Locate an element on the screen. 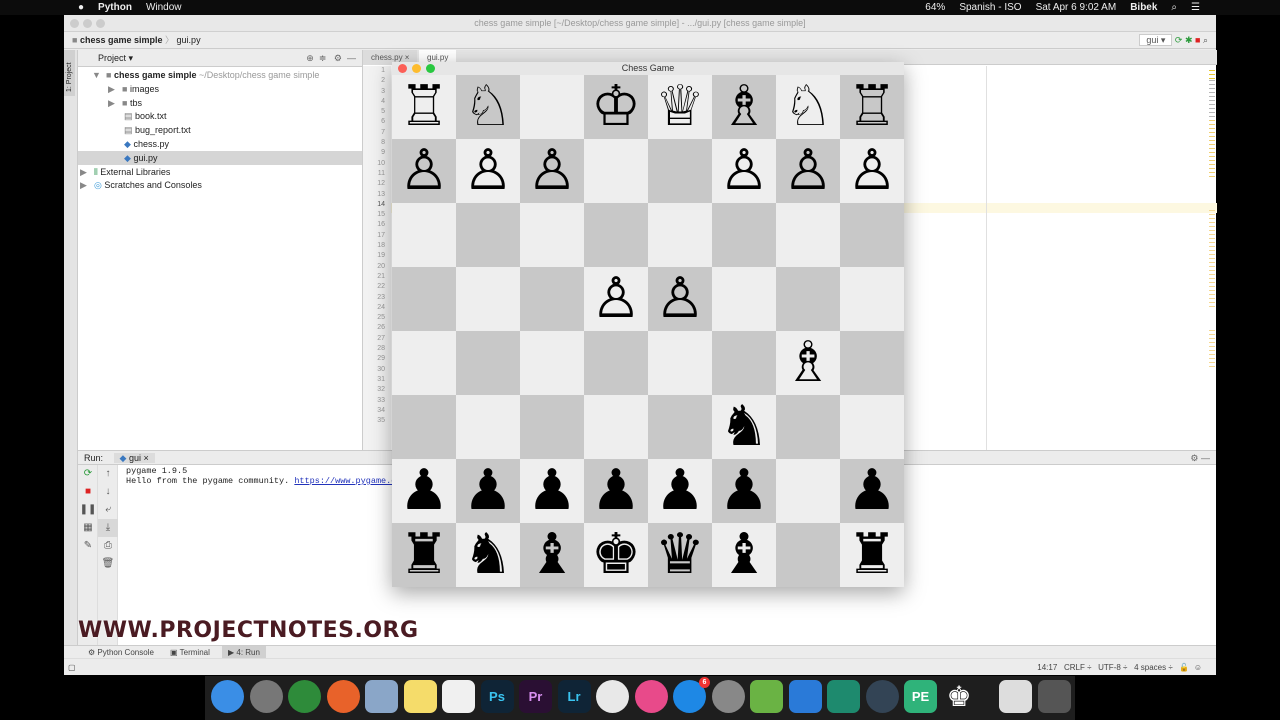  tree-item: ◆ gui.py is located at coordinates (220, 157).